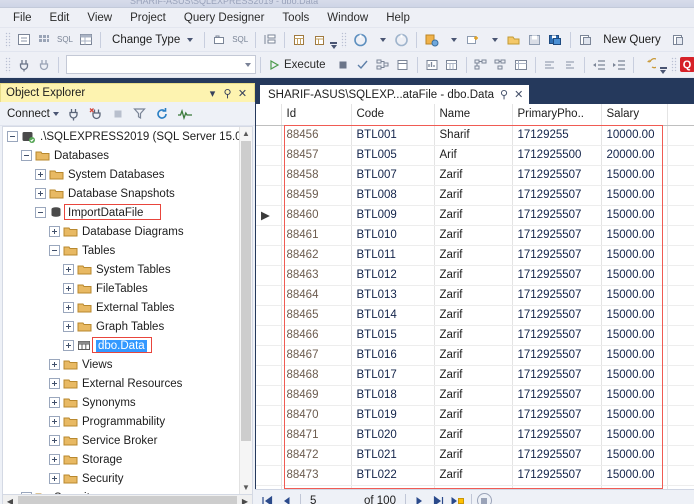 The image size is (694, 504). What do you see at coordinates (127, 478) in the screenshot?
I see `tree-node-security: Security` at bounding box center [127, 478].